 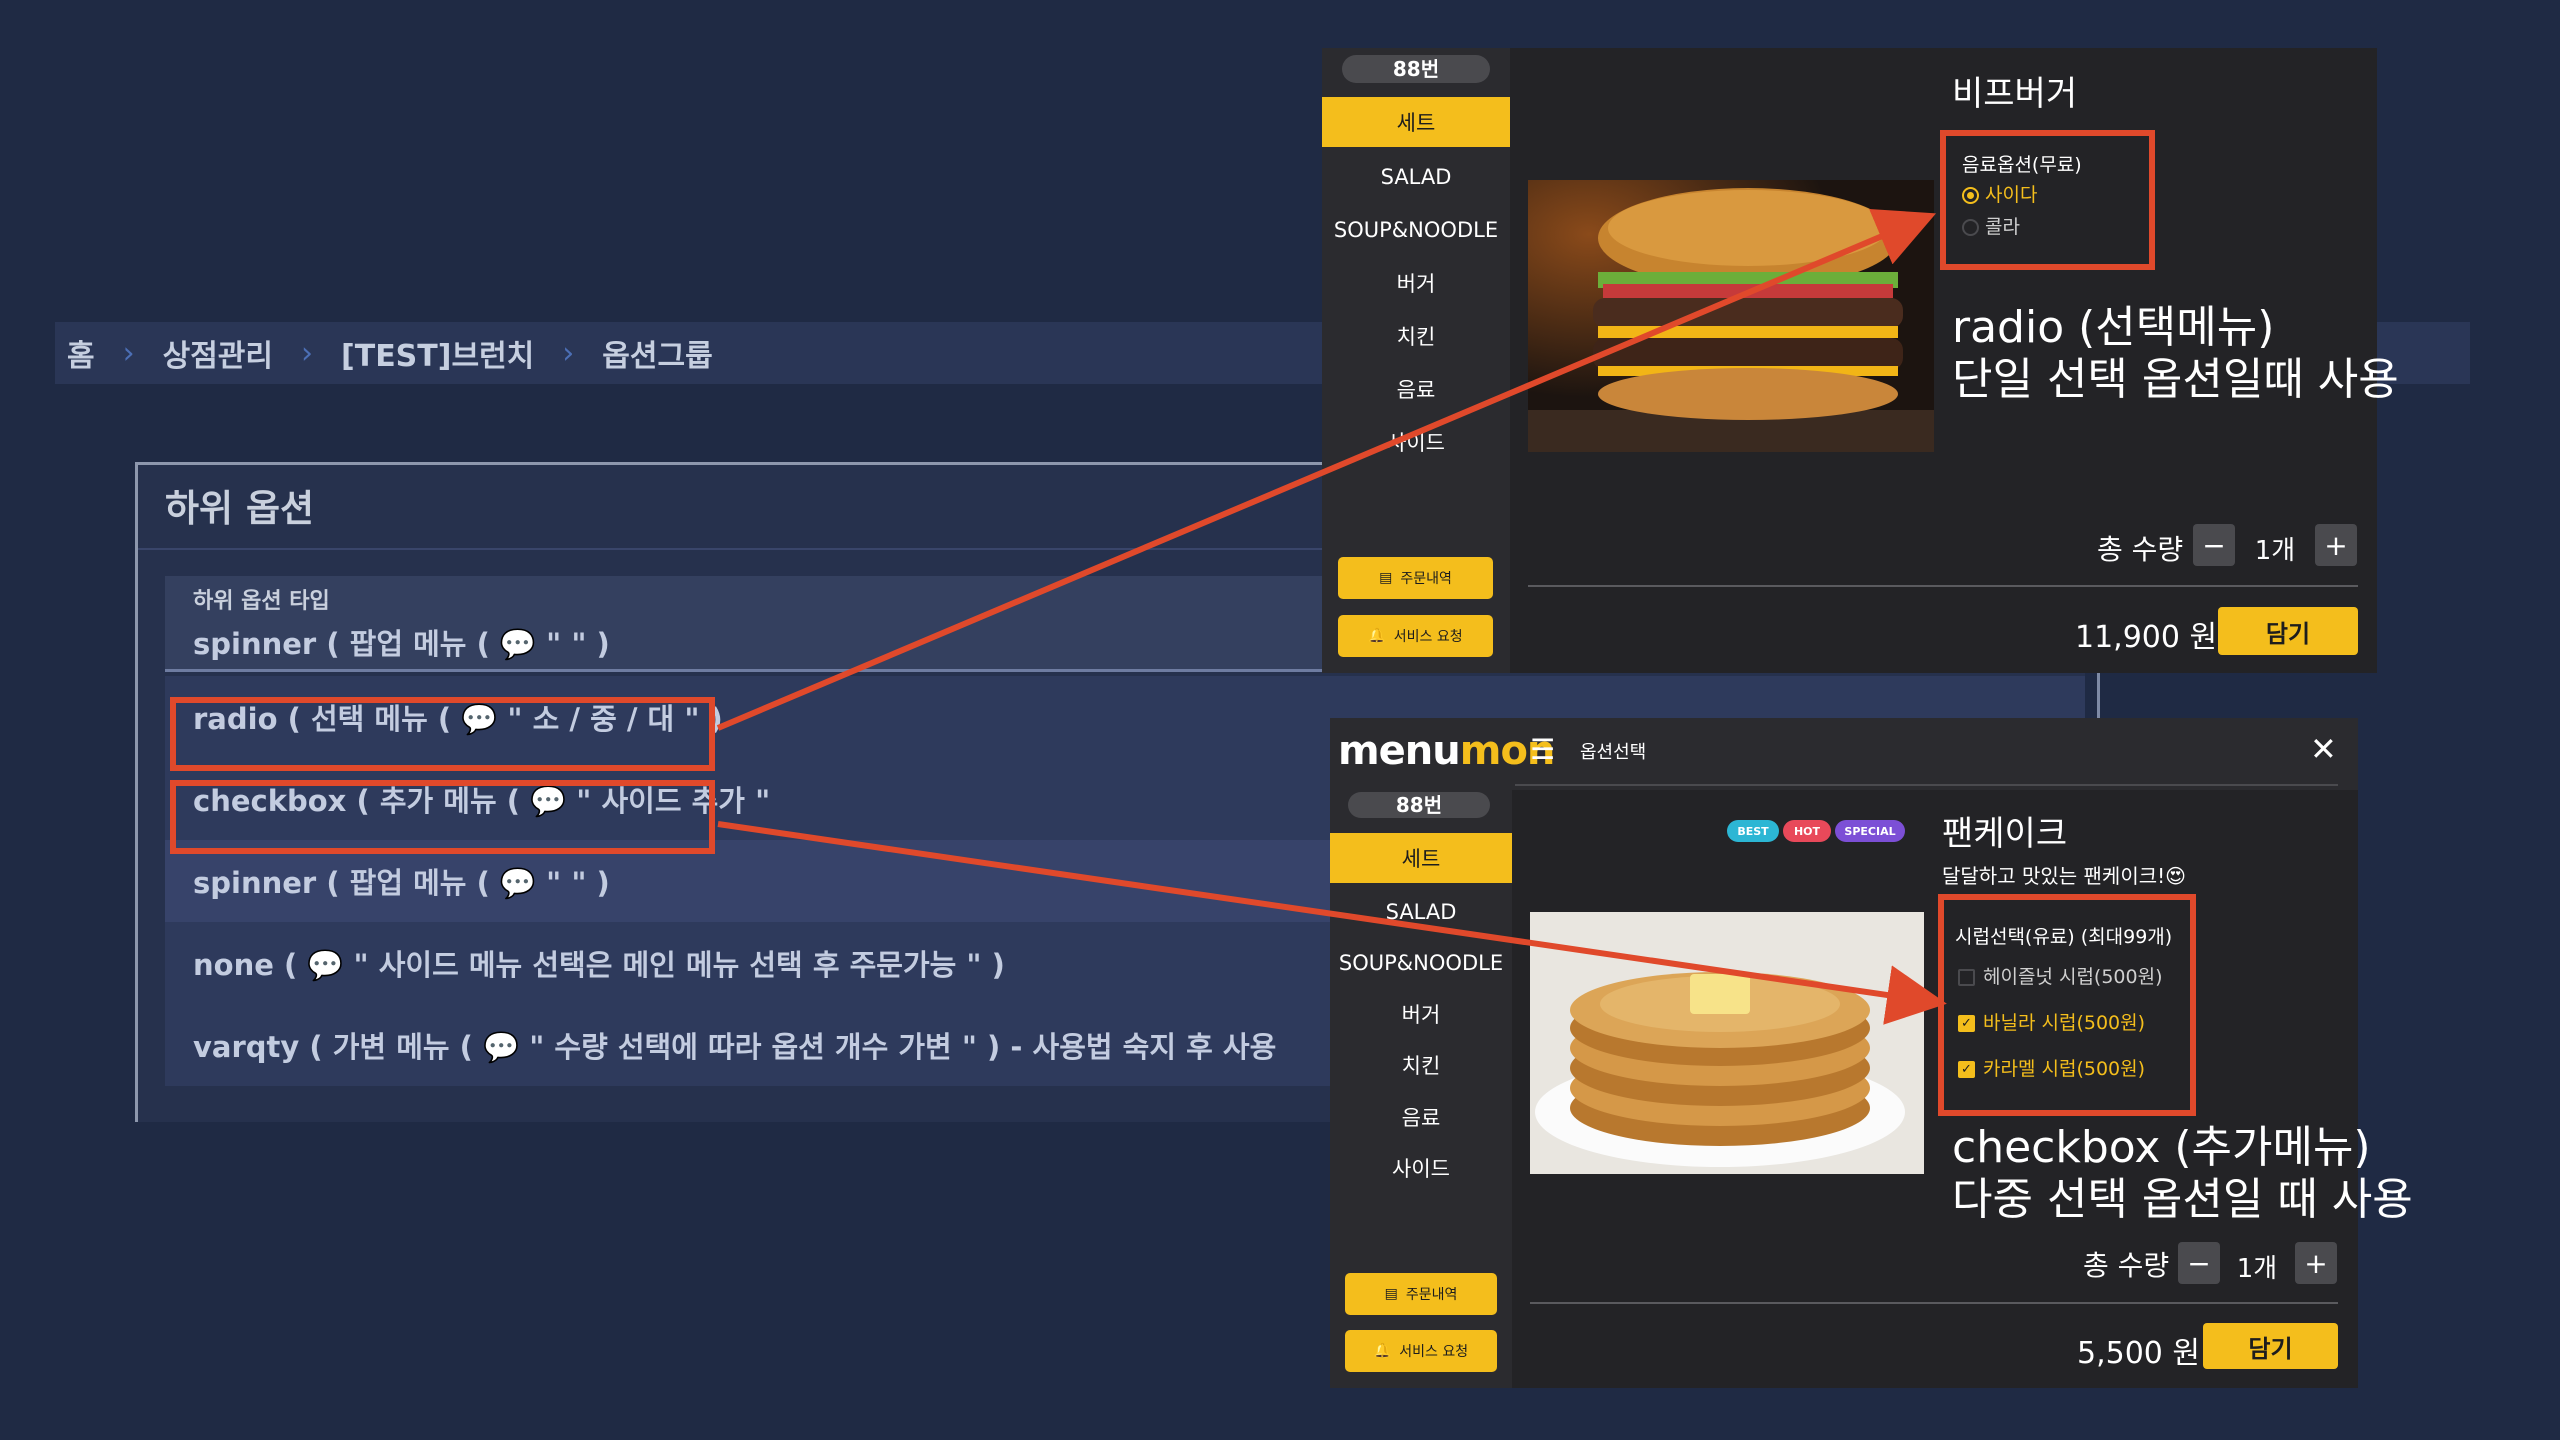 What do you see at coordinates (2064, 1069) in the screenshot?
I see `checkbox-option-caramel-label: 카라멜 시럽(500원)` at bounding box center [2064, 1069].